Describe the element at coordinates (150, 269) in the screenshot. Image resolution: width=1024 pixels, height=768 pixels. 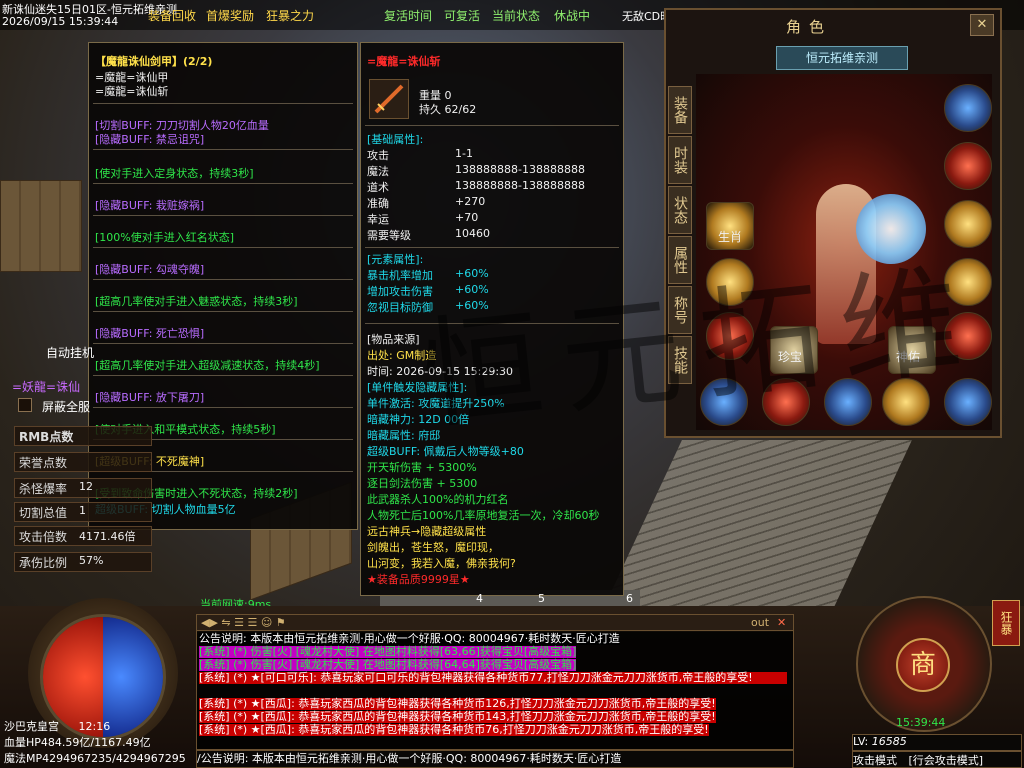
I see `set-line: [隐藏BUFF: 勾魂夺魄]` at that location.